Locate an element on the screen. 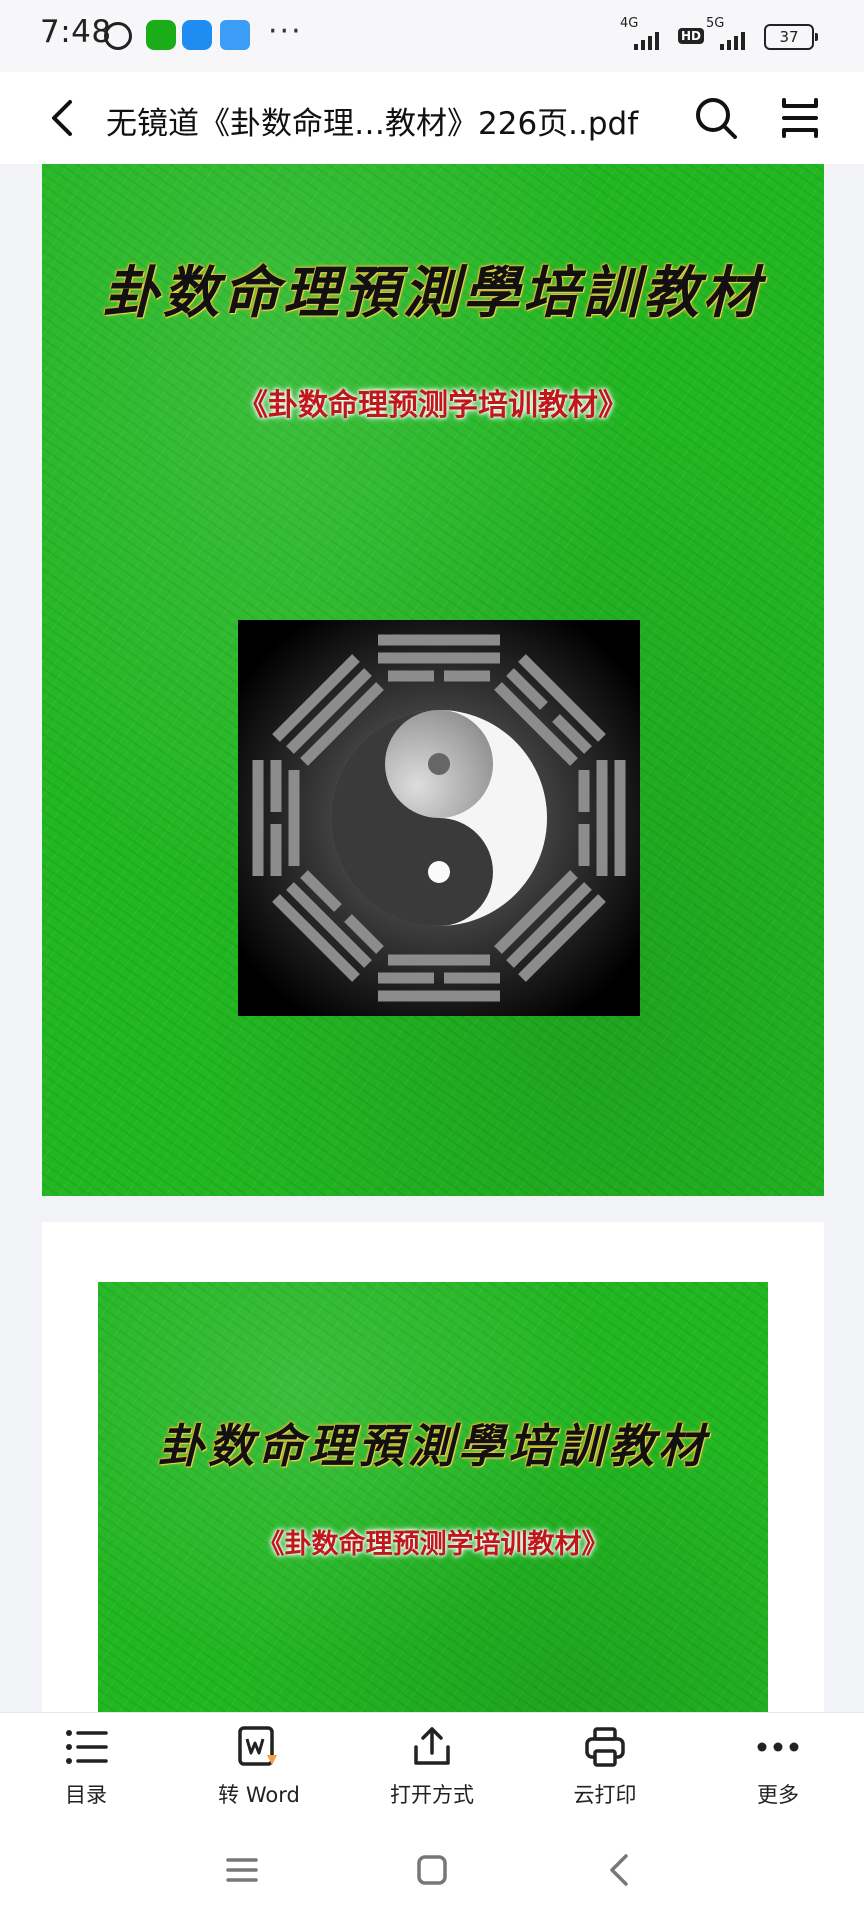 The width and height of the screenshot is (864, 1920). share-icon is located at coordinates (432, 1746).